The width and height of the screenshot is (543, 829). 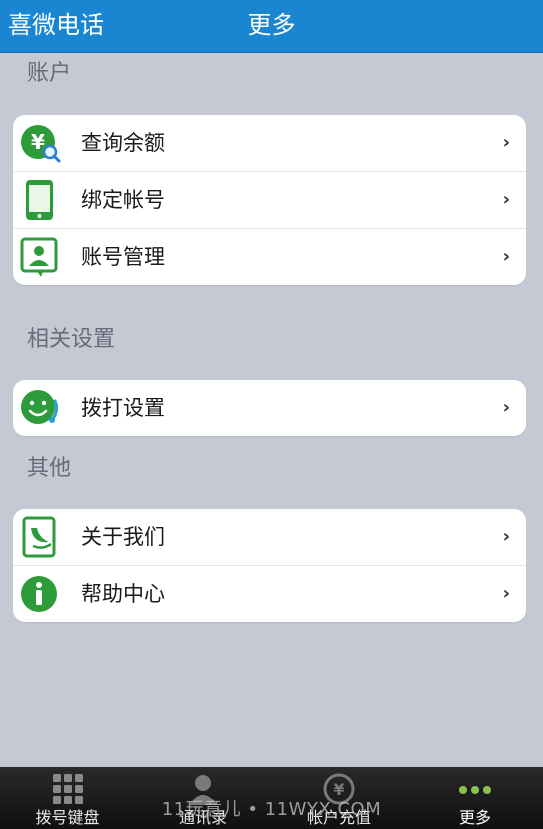 I want to click on balance-search-icon: ¥, so click(x=40, y=143).